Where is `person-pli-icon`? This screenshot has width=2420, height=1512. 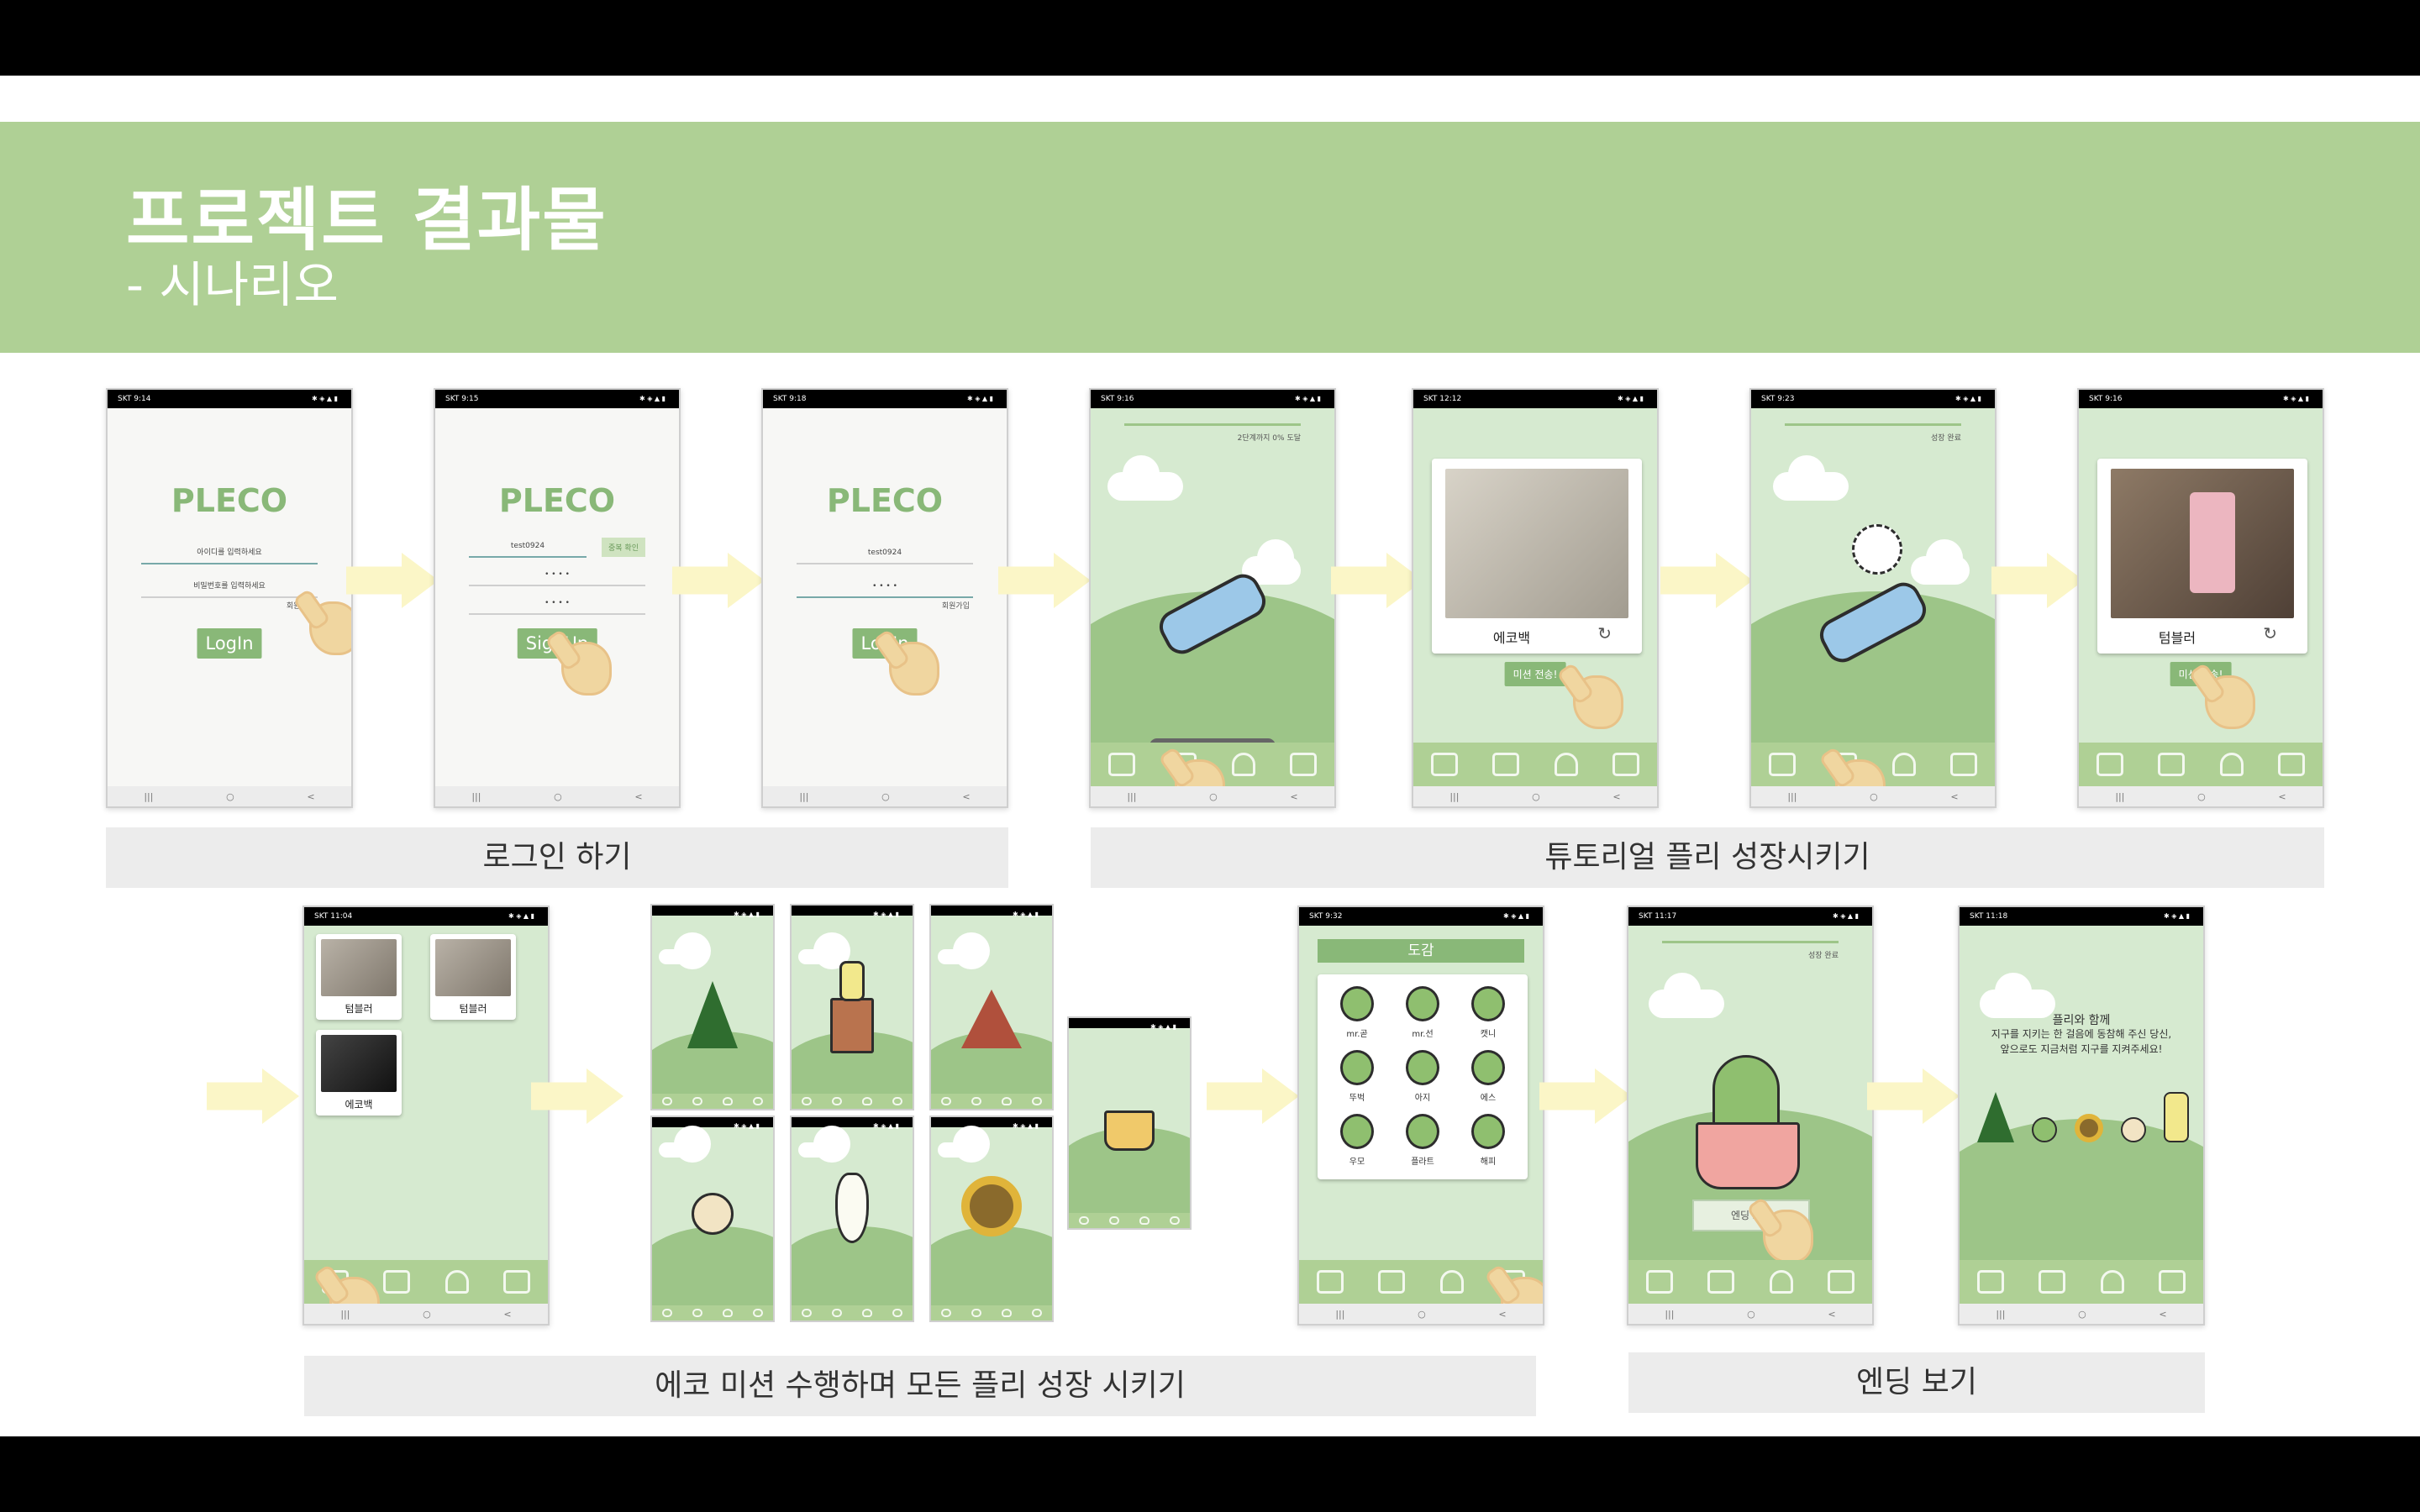 person-pli-icon is located at coordinates (713, 1214).